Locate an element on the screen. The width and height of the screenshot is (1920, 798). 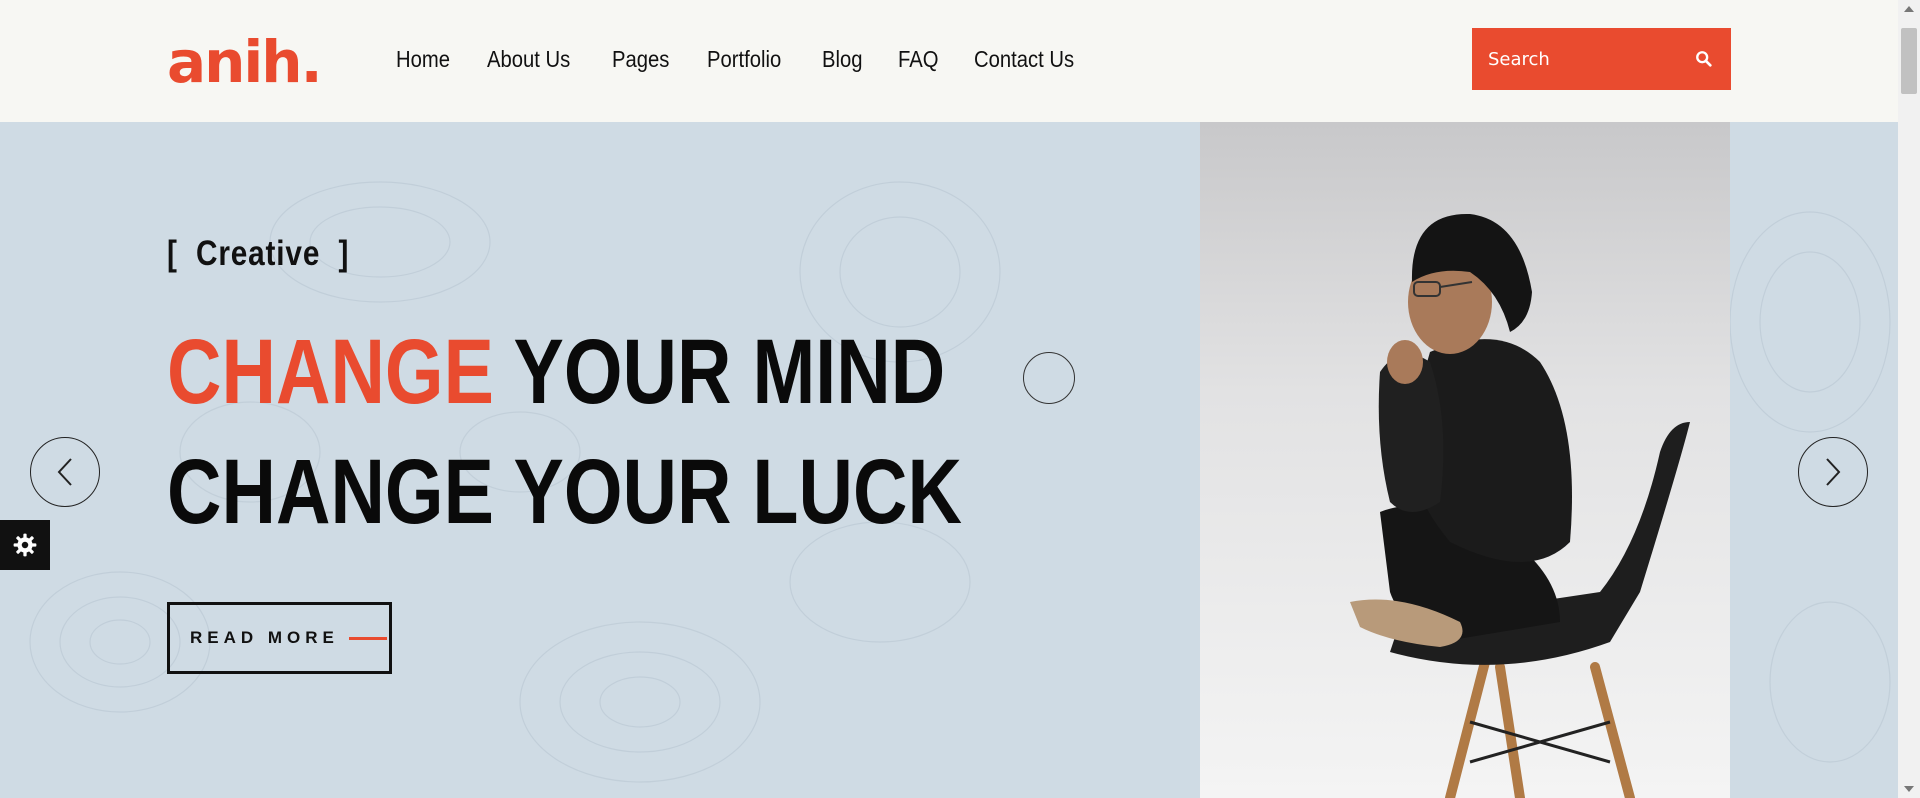
settings-button is located at coordinates (25, 545).